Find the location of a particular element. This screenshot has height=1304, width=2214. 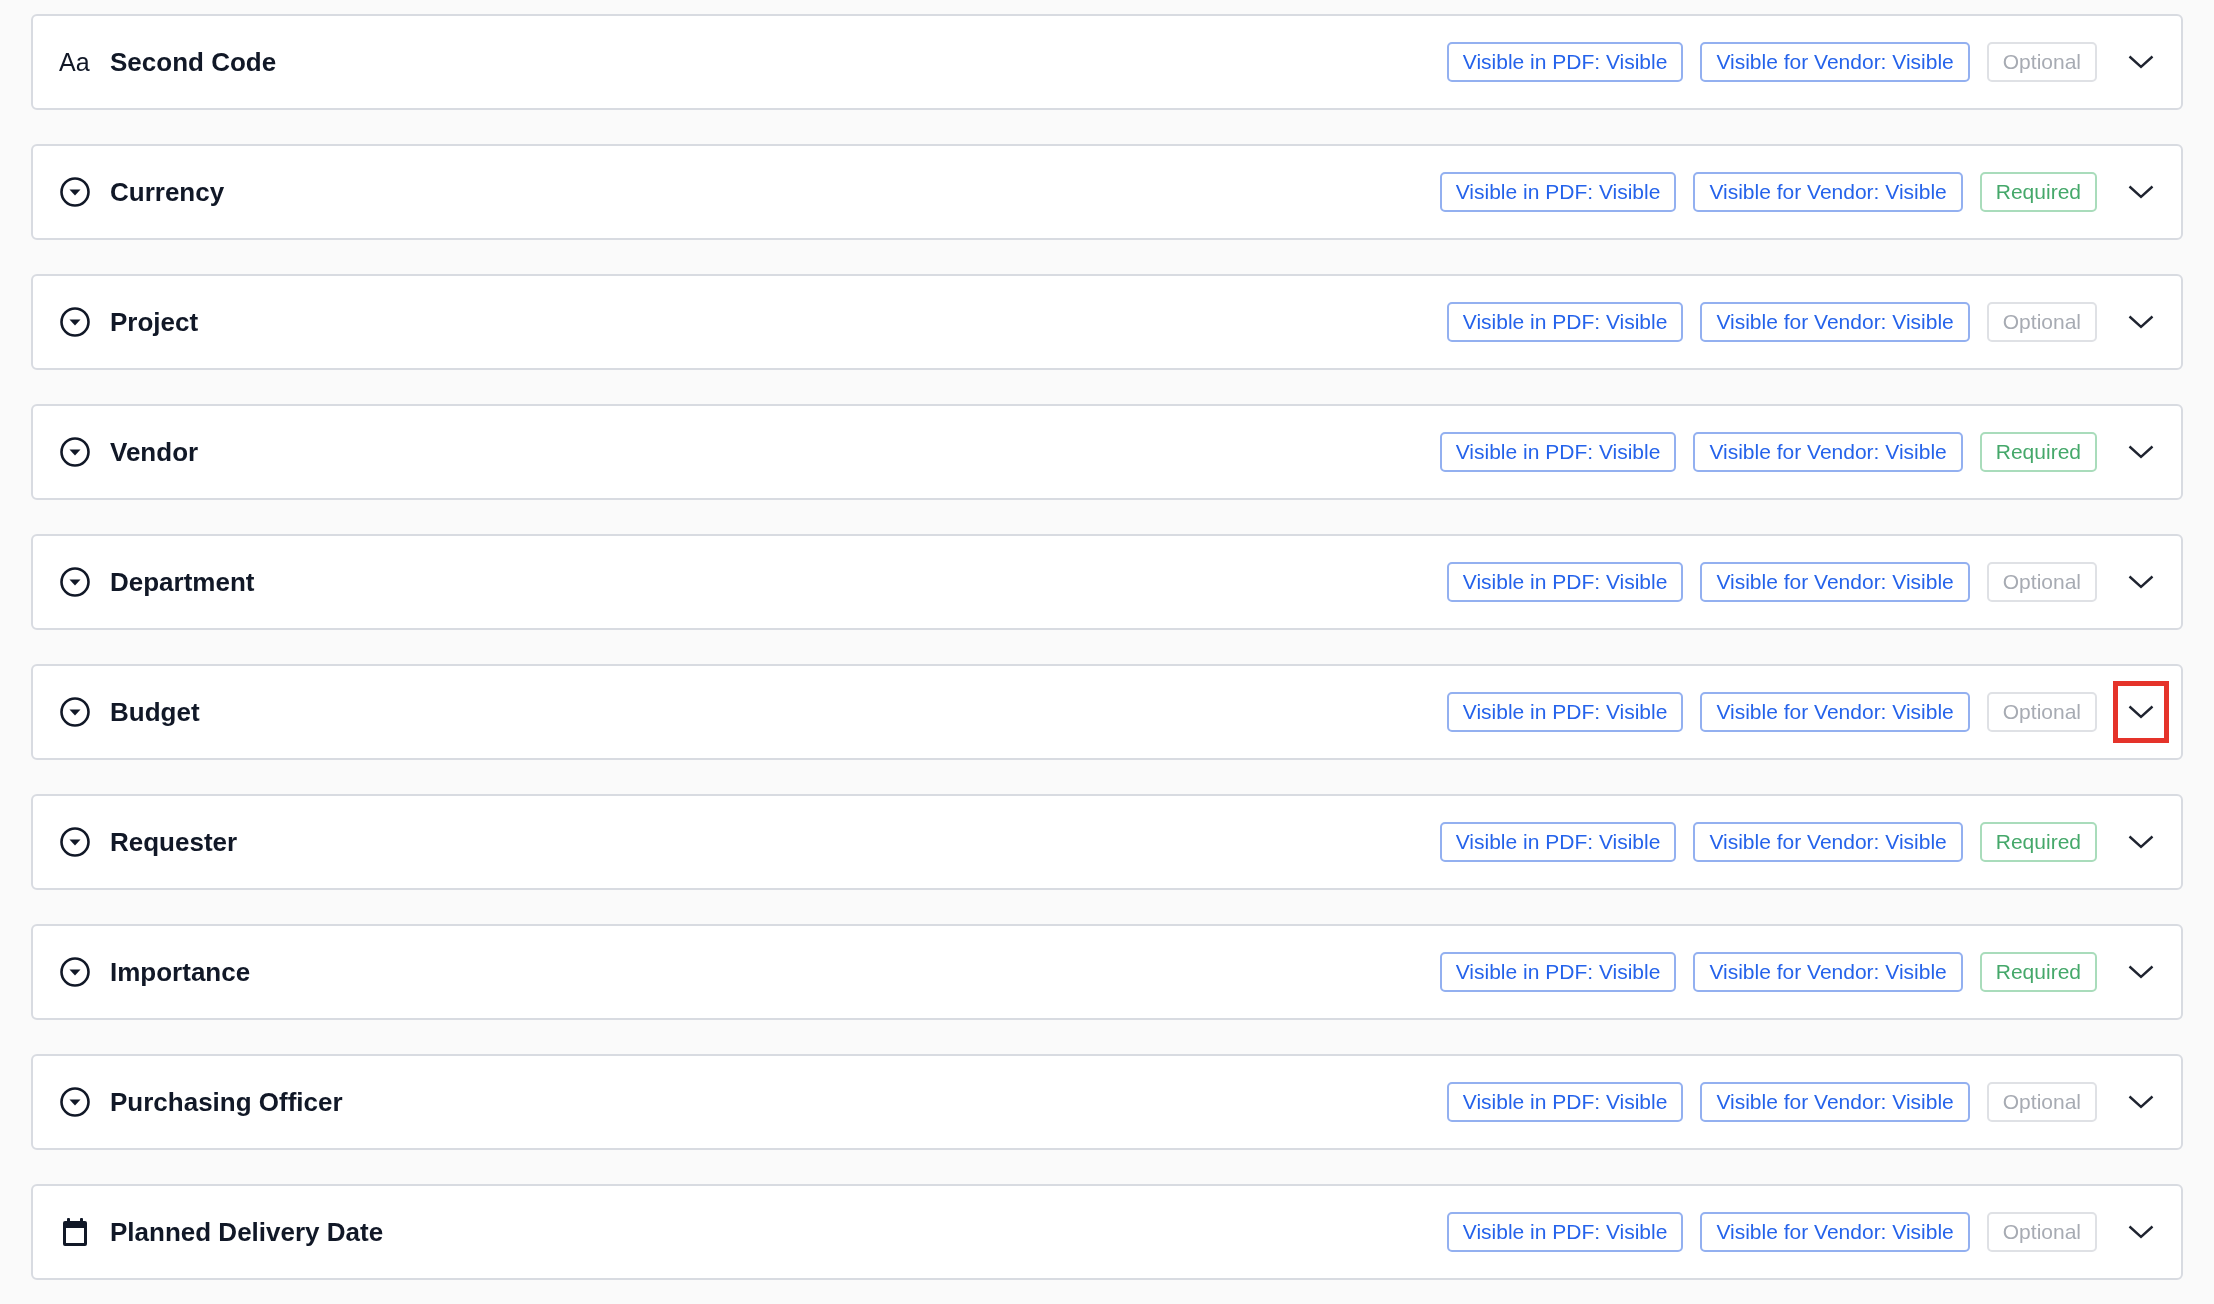

field-name: Budget is located at coordinates (155, 712).